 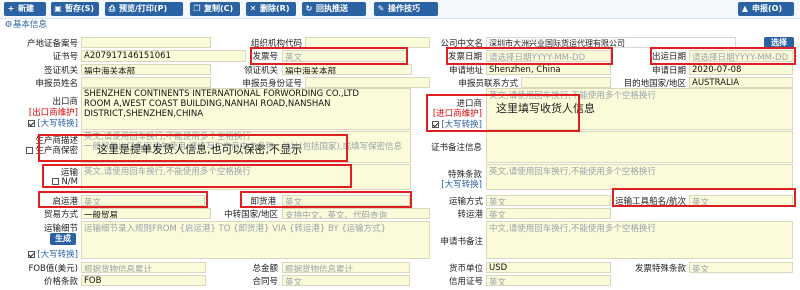 I want to click on exporter-maintain-link: [出口商维护], so click(x=40, y=111).